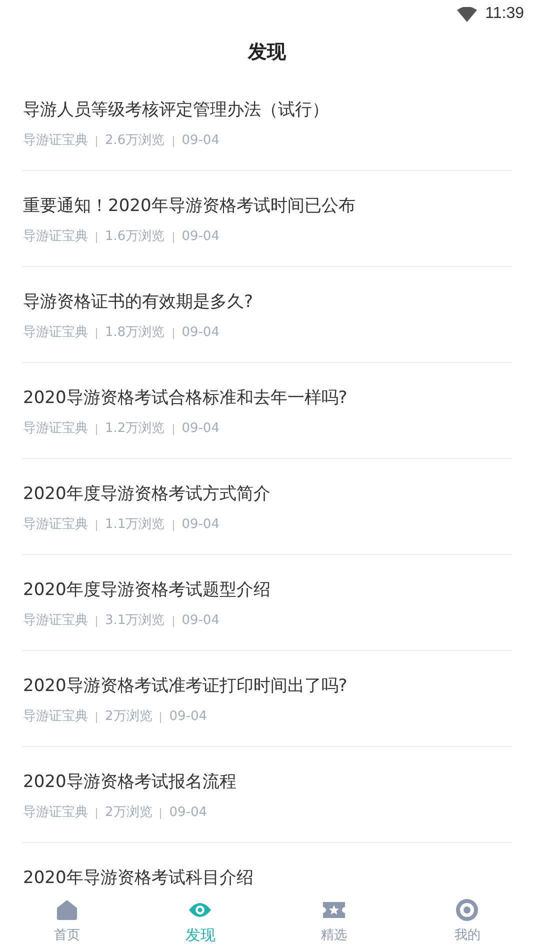 Image resolution: width=534 pixels, height=949 pixels. Describe the element at coordinates (200, 909) in the screenshot. I see `eye-icon` at that location.